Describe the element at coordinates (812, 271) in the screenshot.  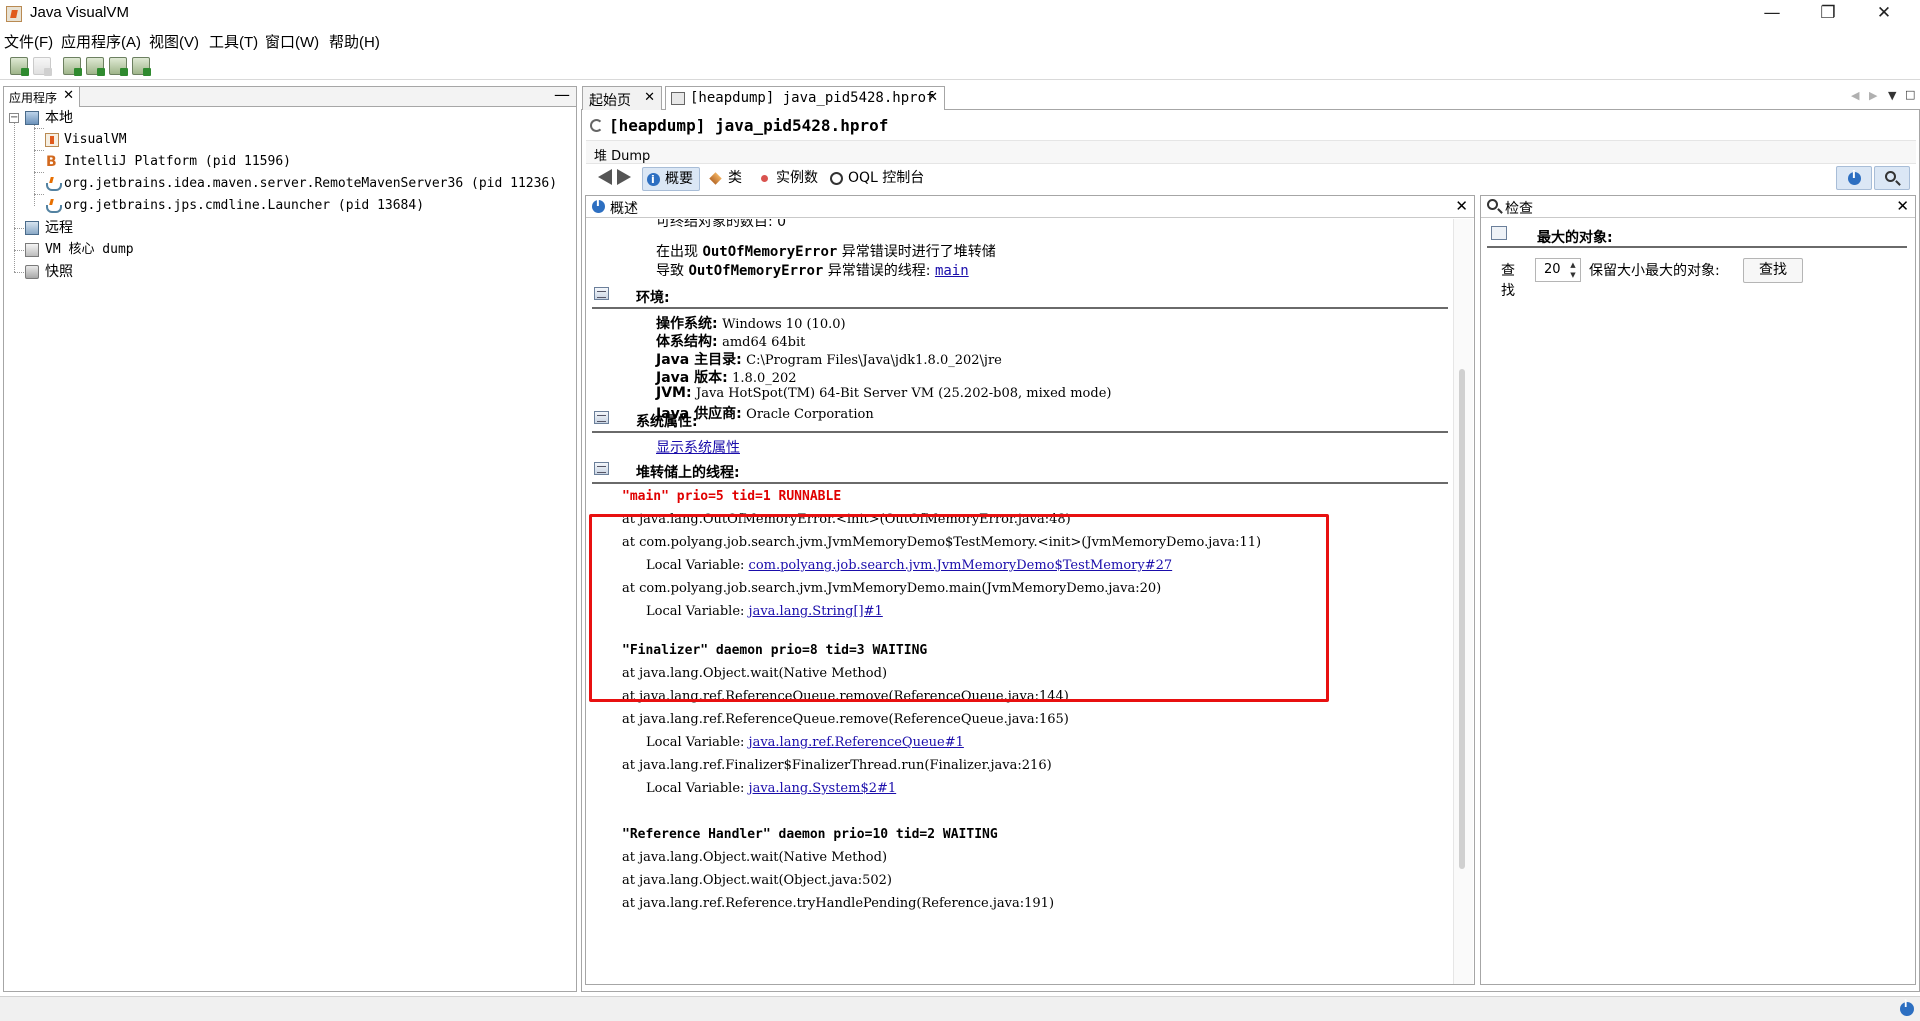
I see `oom-line-2: 导致 OutOfMemoryError 异常错误的线程: main` at that location.